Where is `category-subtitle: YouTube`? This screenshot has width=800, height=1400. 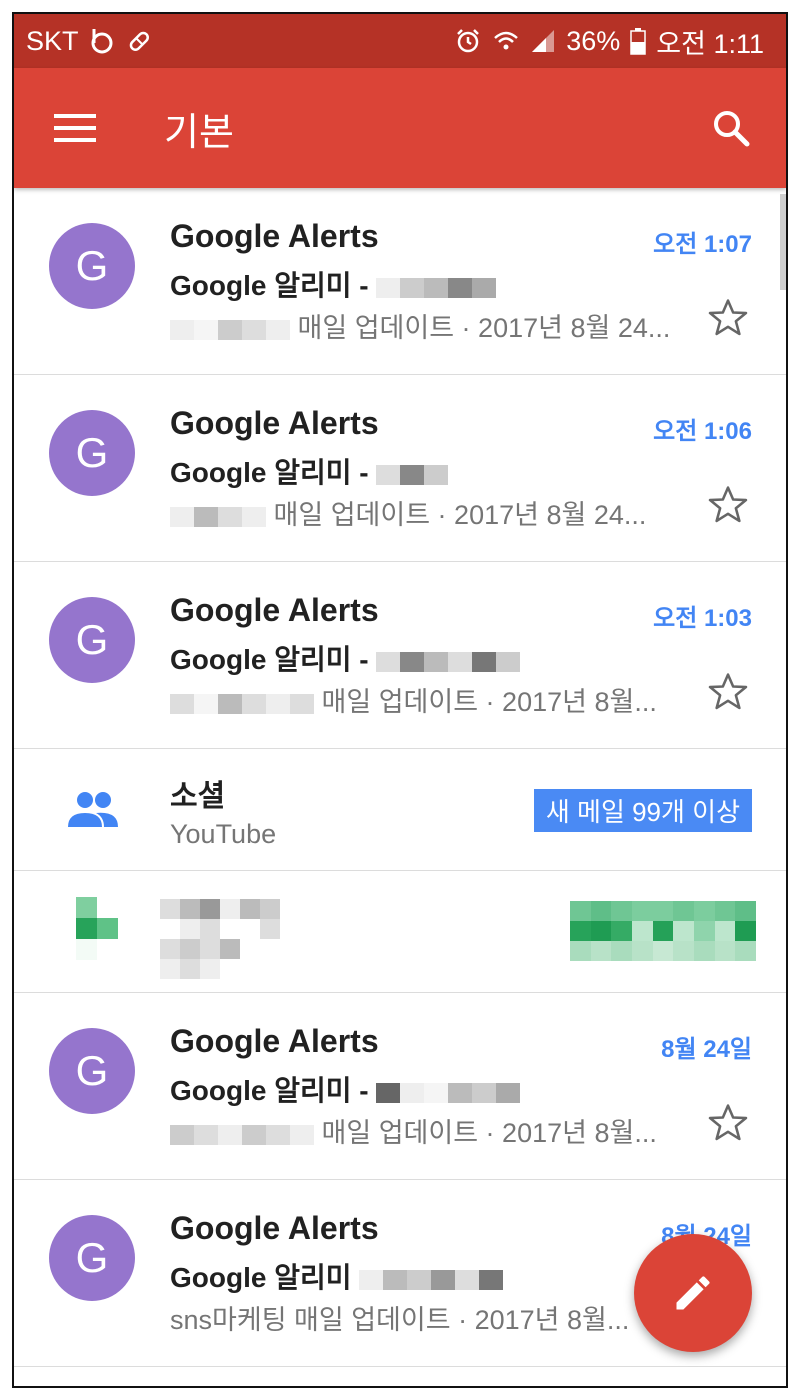
category-subtitle: YouTube is located at coordinates (223, 834).